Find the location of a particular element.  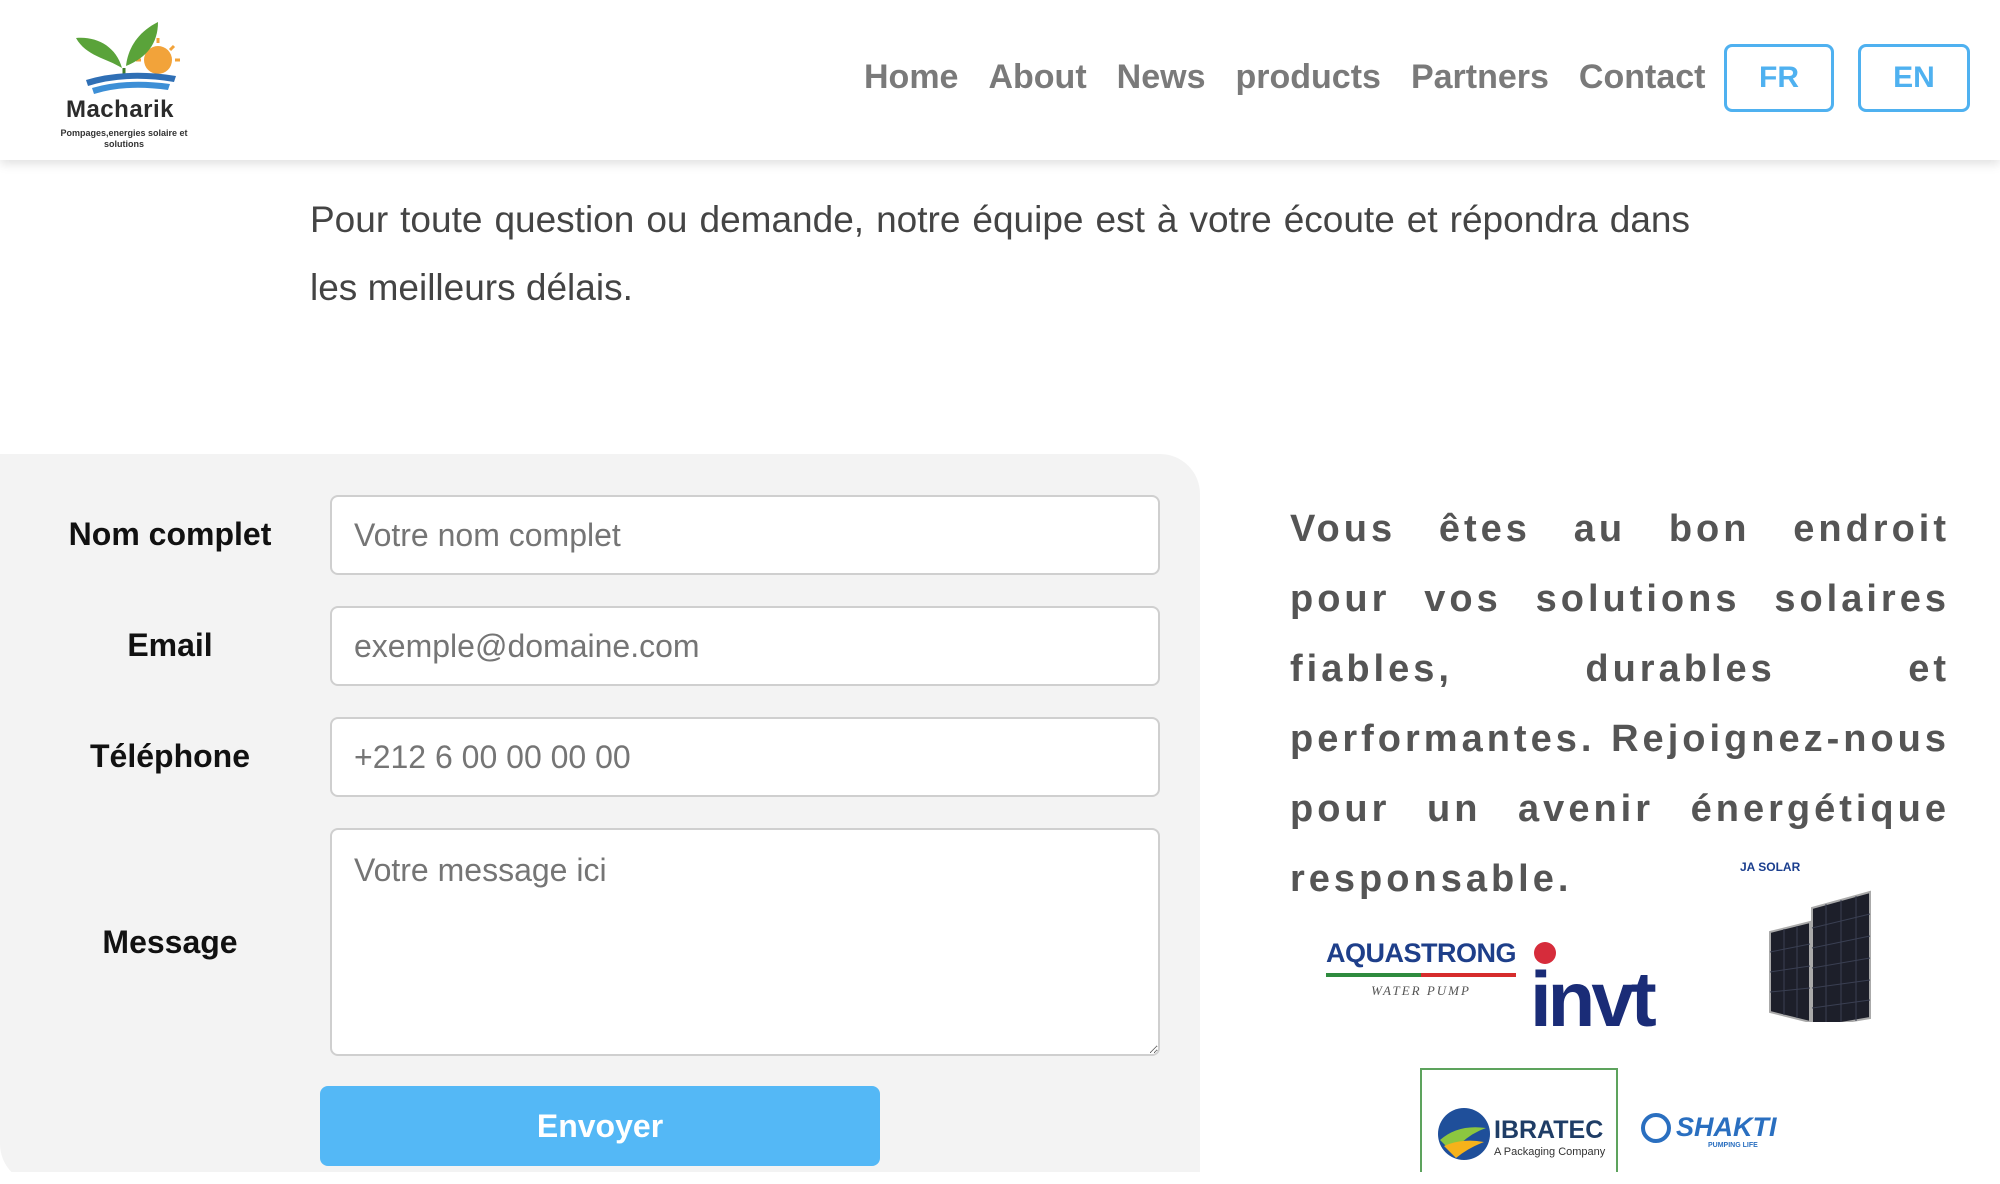

name-input is located at coordinates (745, 535).